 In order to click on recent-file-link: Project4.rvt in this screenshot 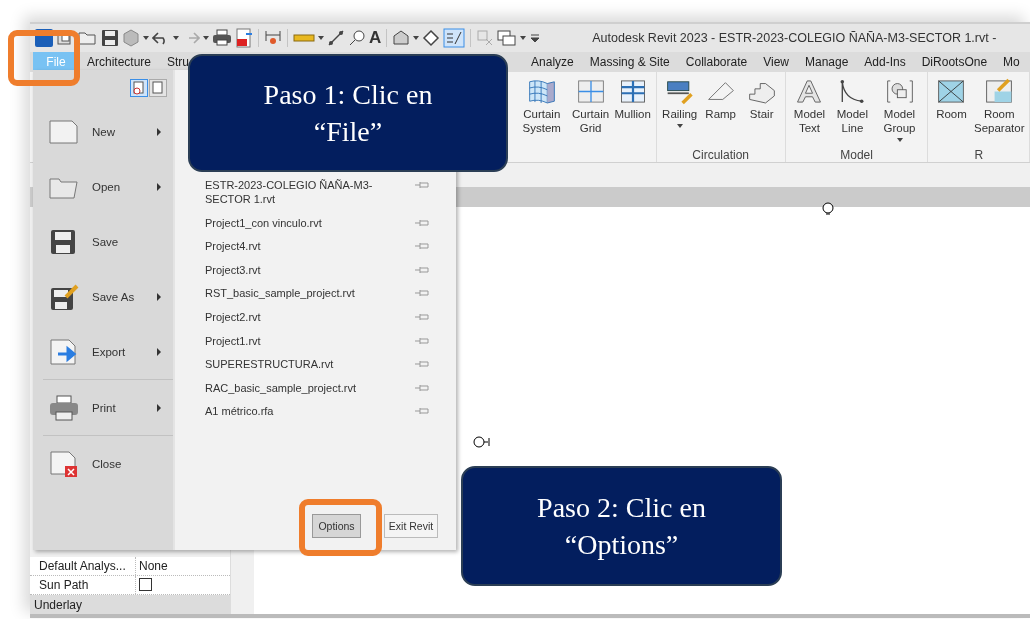, I will do `click(233, 246)`.